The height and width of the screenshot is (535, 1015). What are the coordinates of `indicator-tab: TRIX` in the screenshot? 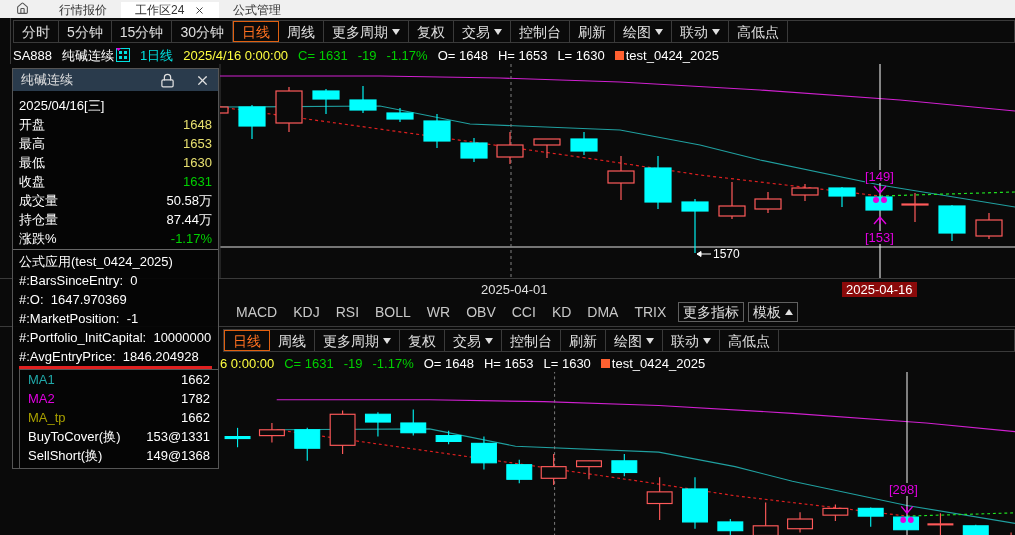 It's located at (650, 312).